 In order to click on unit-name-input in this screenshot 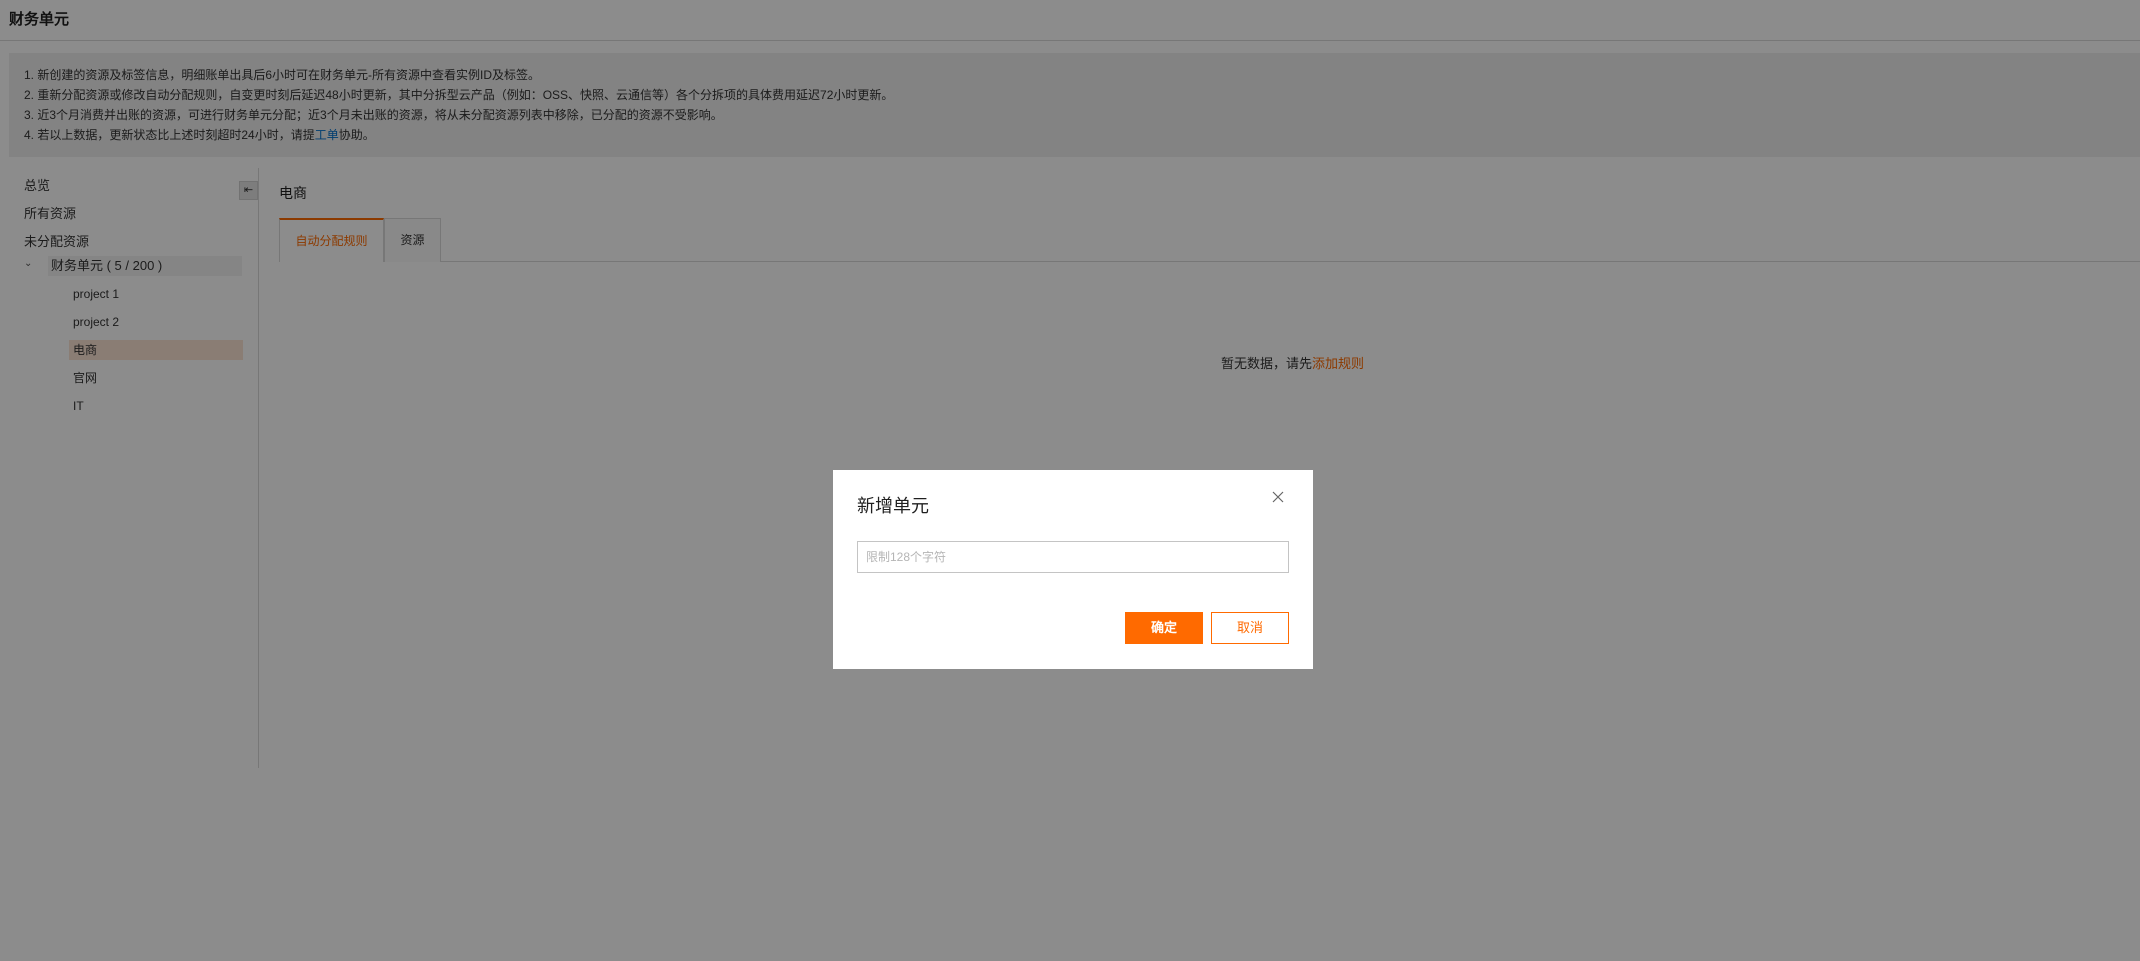, I will do `click(1073, 557)`.